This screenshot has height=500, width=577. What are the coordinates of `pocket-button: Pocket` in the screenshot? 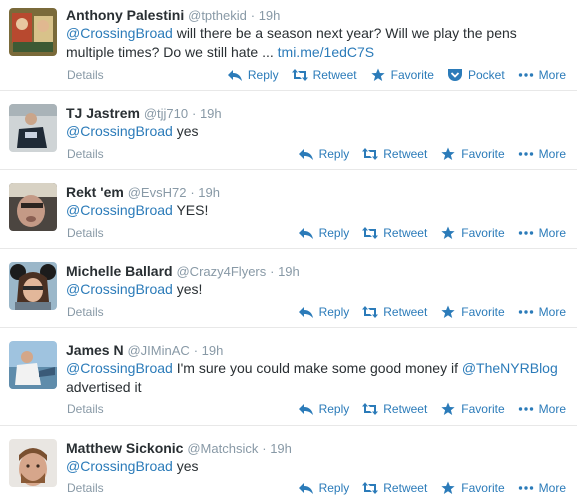 It's located at (476, 75).